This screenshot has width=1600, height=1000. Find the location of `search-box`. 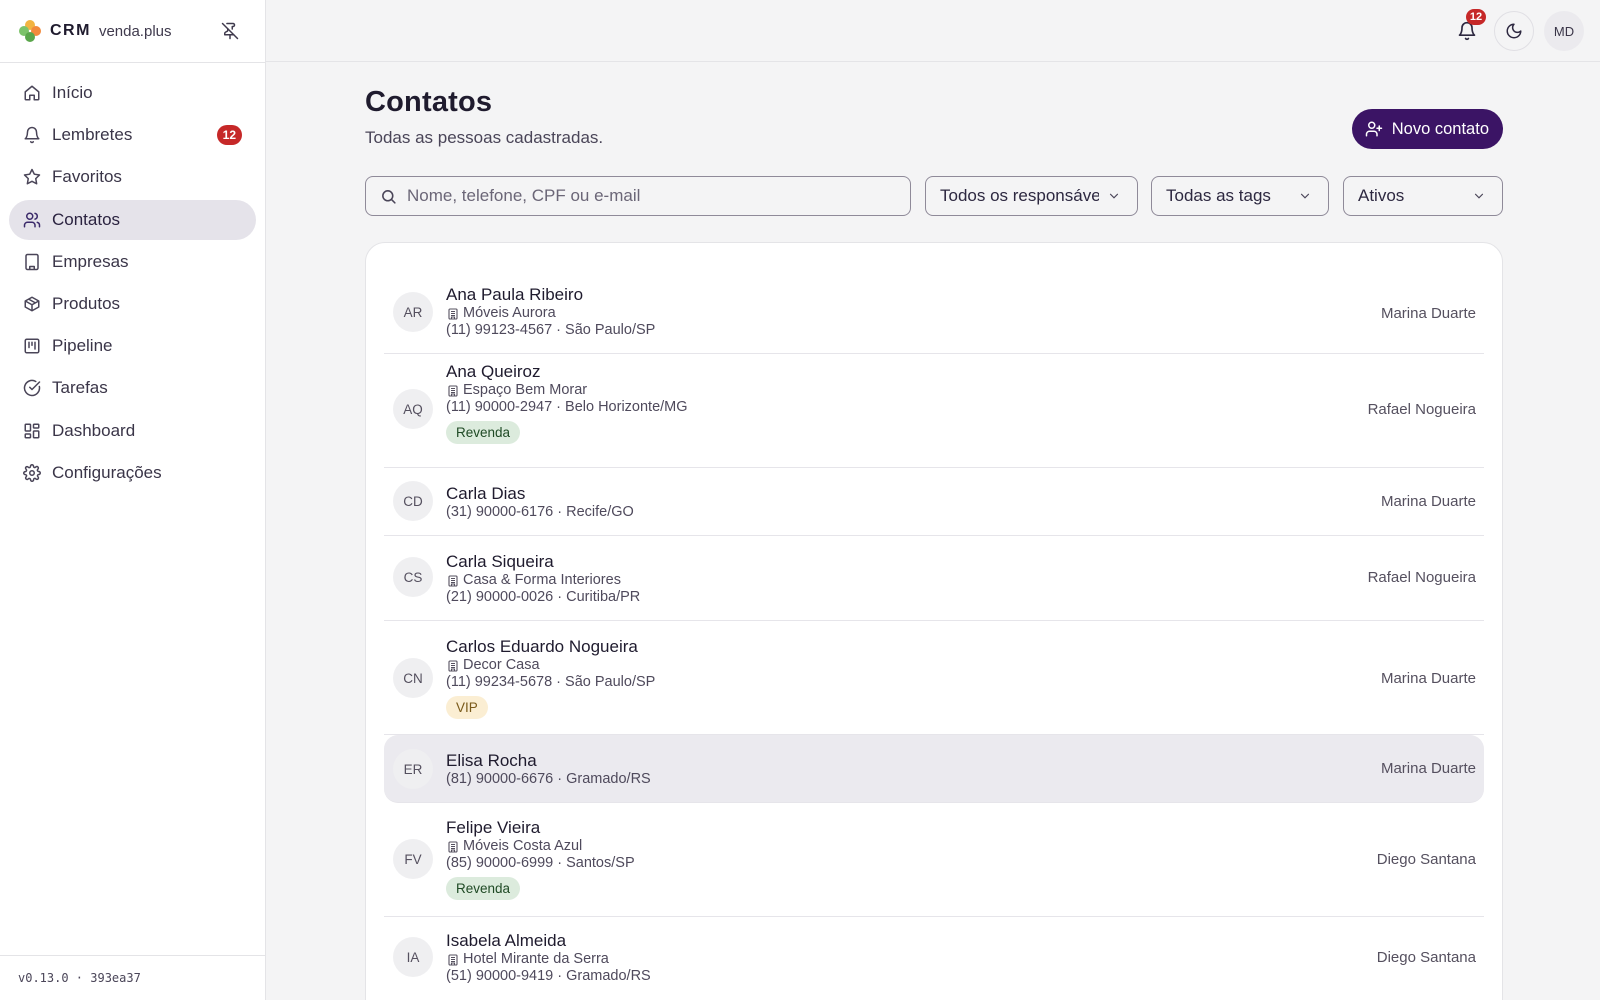

search-box is located at coordinates (638, 196).